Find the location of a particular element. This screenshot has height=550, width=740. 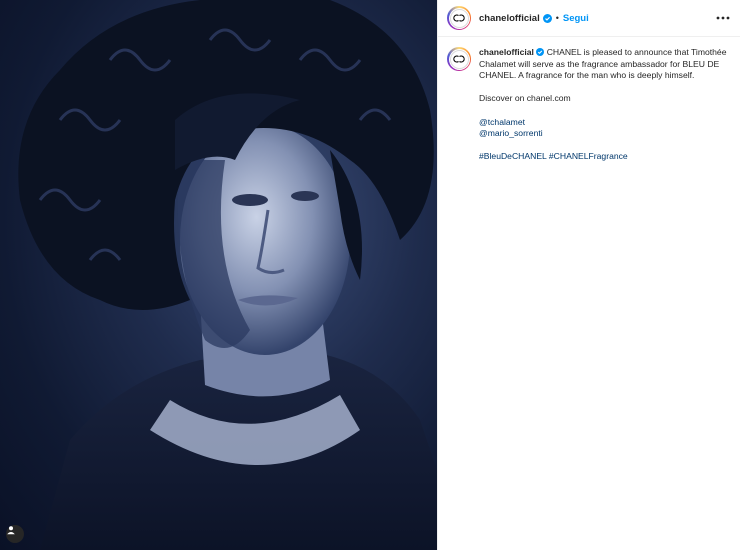

follow-button: Segui is located at coordinates (576, 18).